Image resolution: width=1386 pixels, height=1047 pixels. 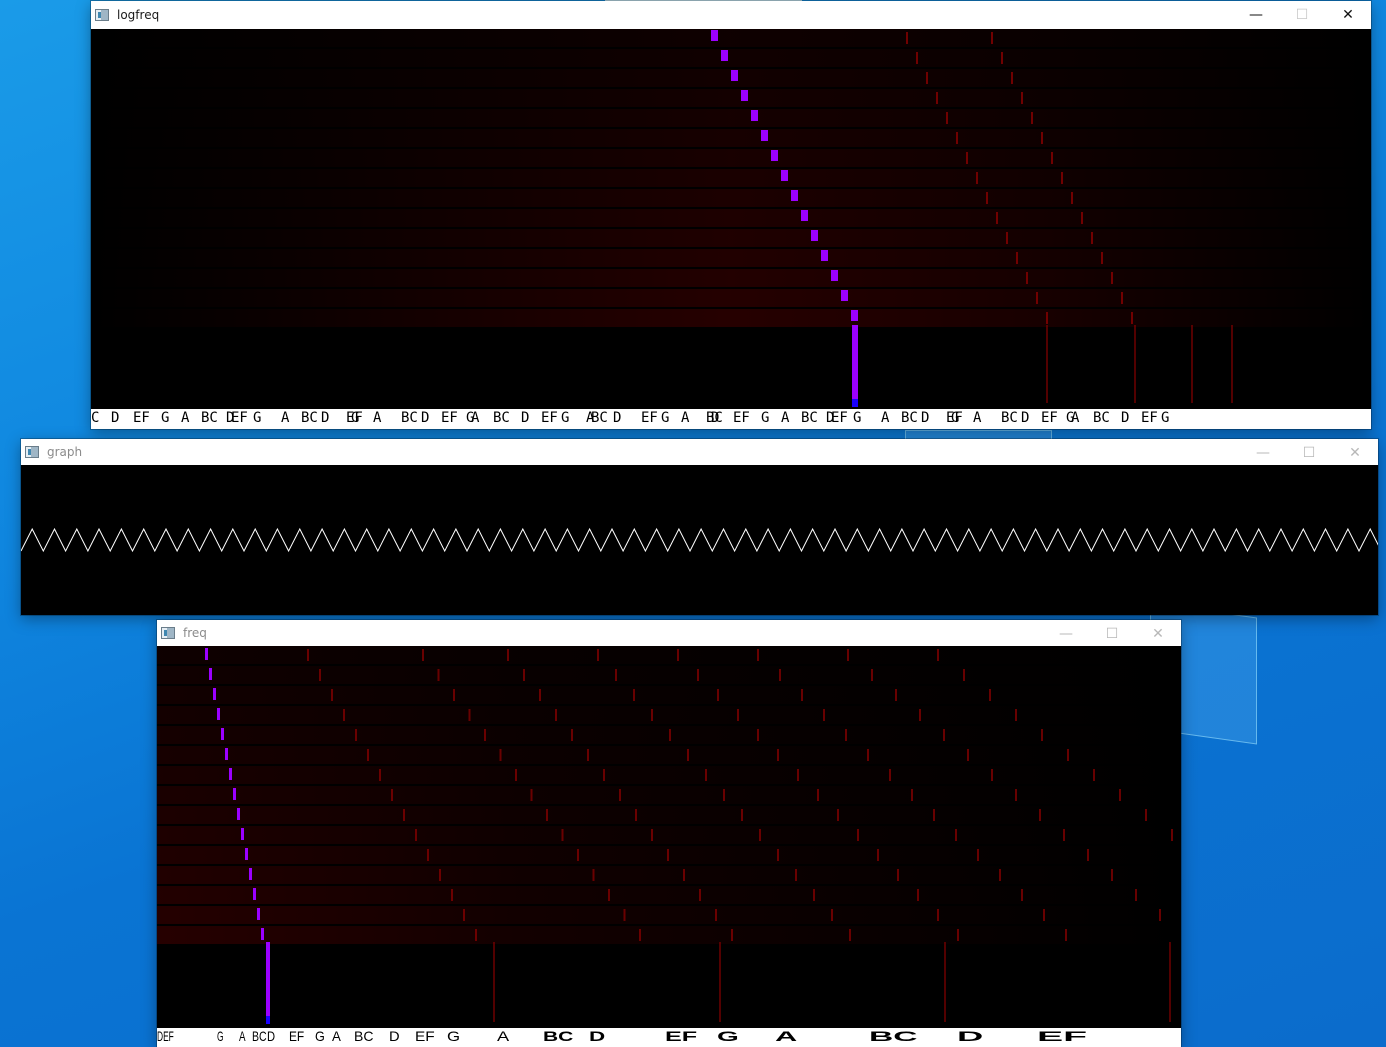 What do you see at coordinates (95, 418) in the screenshot?
I see `note-label: C` at bounding box center [95, 418].